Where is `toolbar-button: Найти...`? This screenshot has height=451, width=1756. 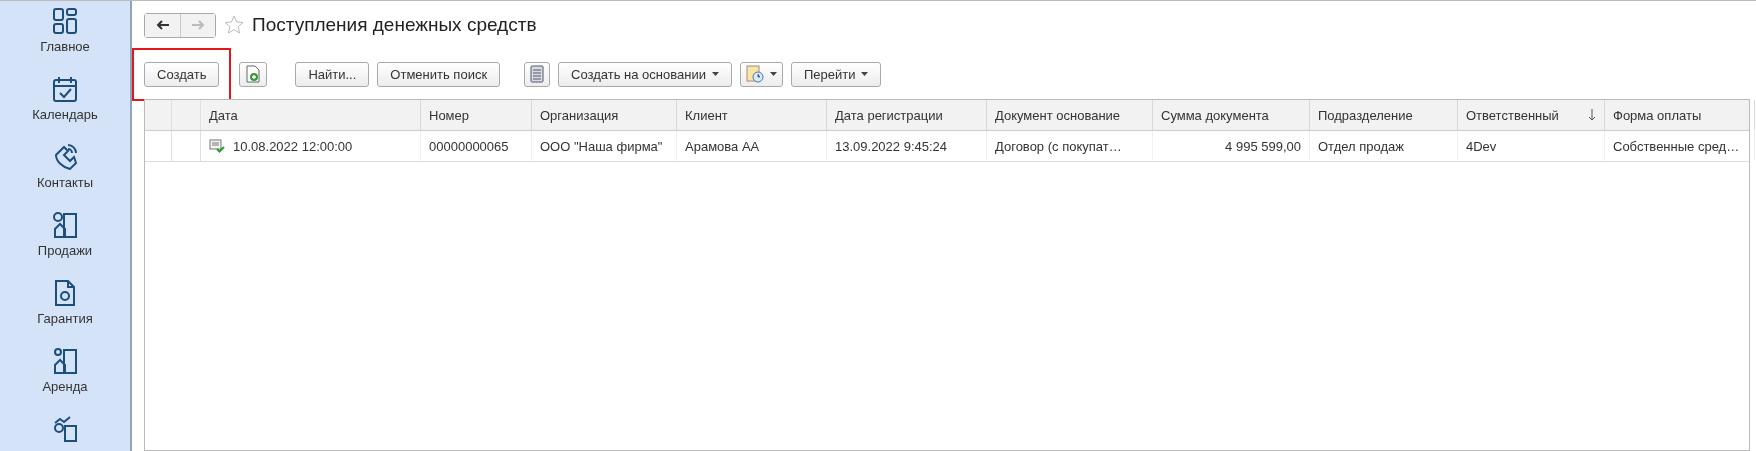
toolbar-button: Найти... is located at coordinates (332, 74).